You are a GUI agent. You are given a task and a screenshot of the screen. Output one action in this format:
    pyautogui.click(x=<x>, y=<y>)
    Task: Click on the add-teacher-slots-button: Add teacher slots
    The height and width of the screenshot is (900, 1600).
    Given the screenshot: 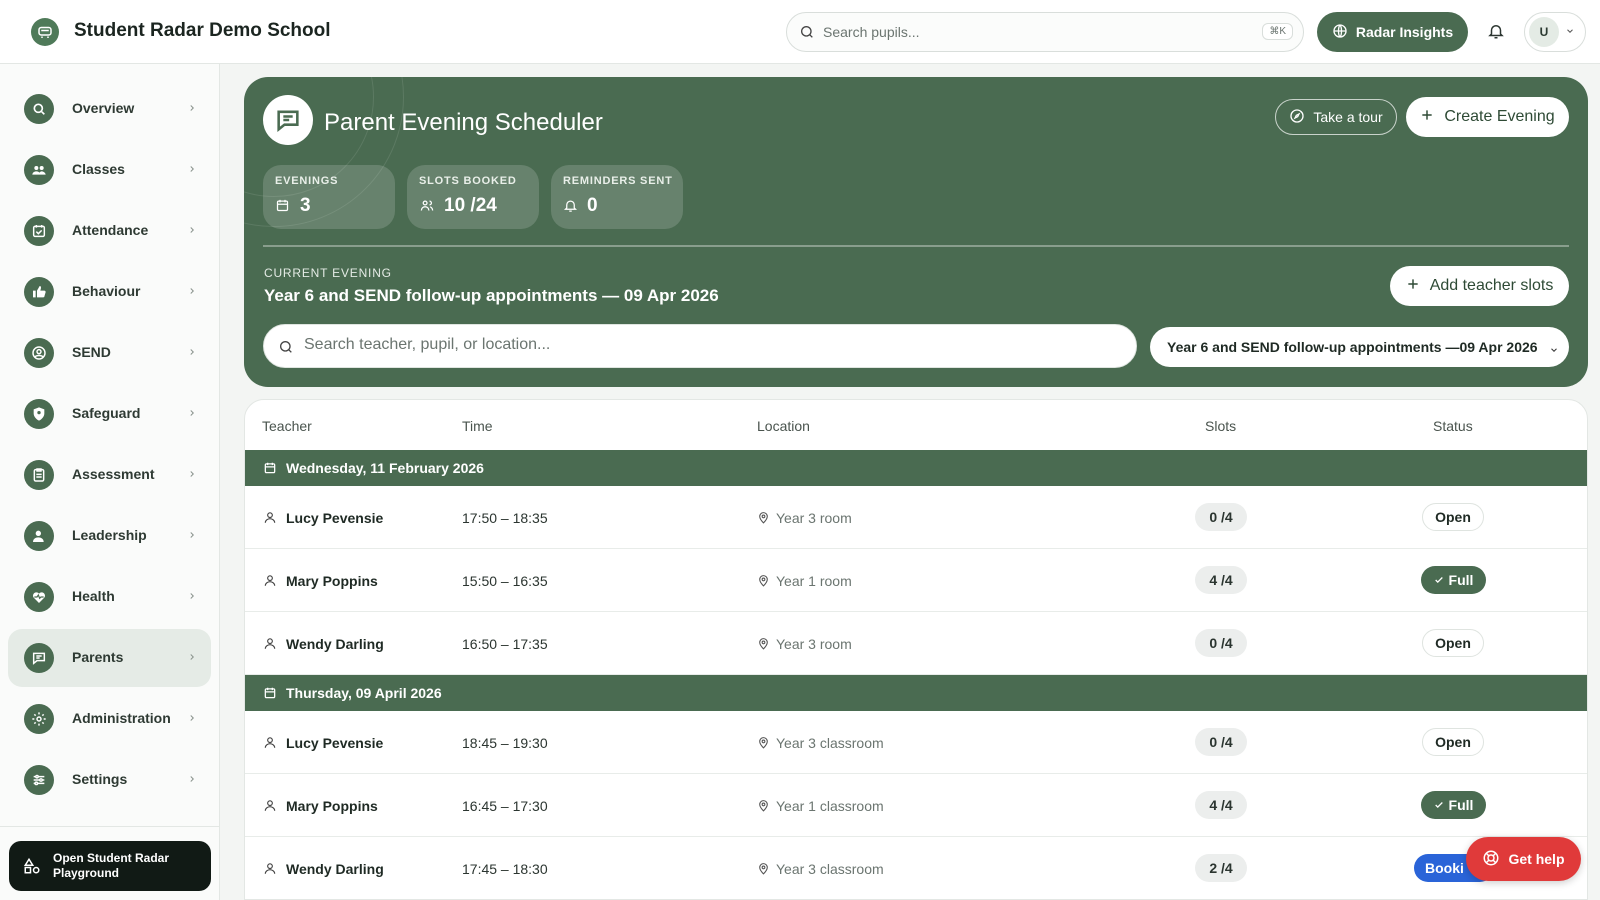 What is the action you would take?
    pyautogui.click(x=1479, y=286)
    